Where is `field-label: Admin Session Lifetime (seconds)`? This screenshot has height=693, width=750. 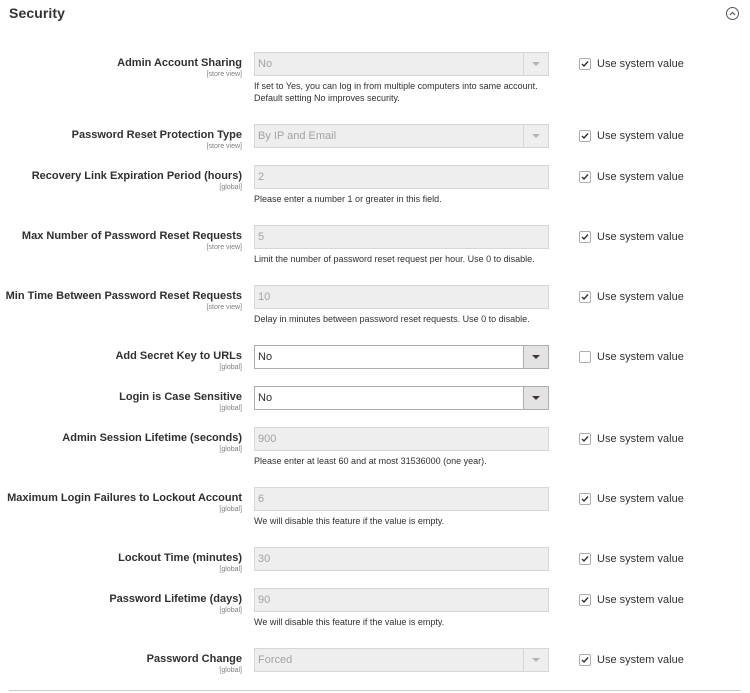 field-label: Admin Session Lifetime (seconds) is located at coordinates (152, 438).